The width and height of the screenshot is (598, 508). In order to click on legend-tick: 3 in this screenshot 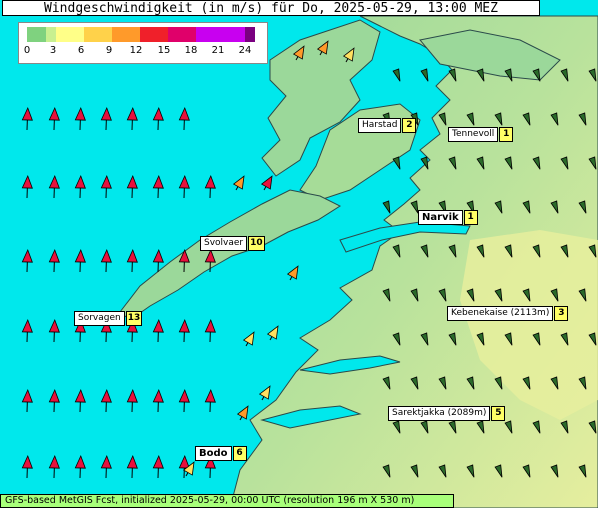, I will do `click(53, 50)`.